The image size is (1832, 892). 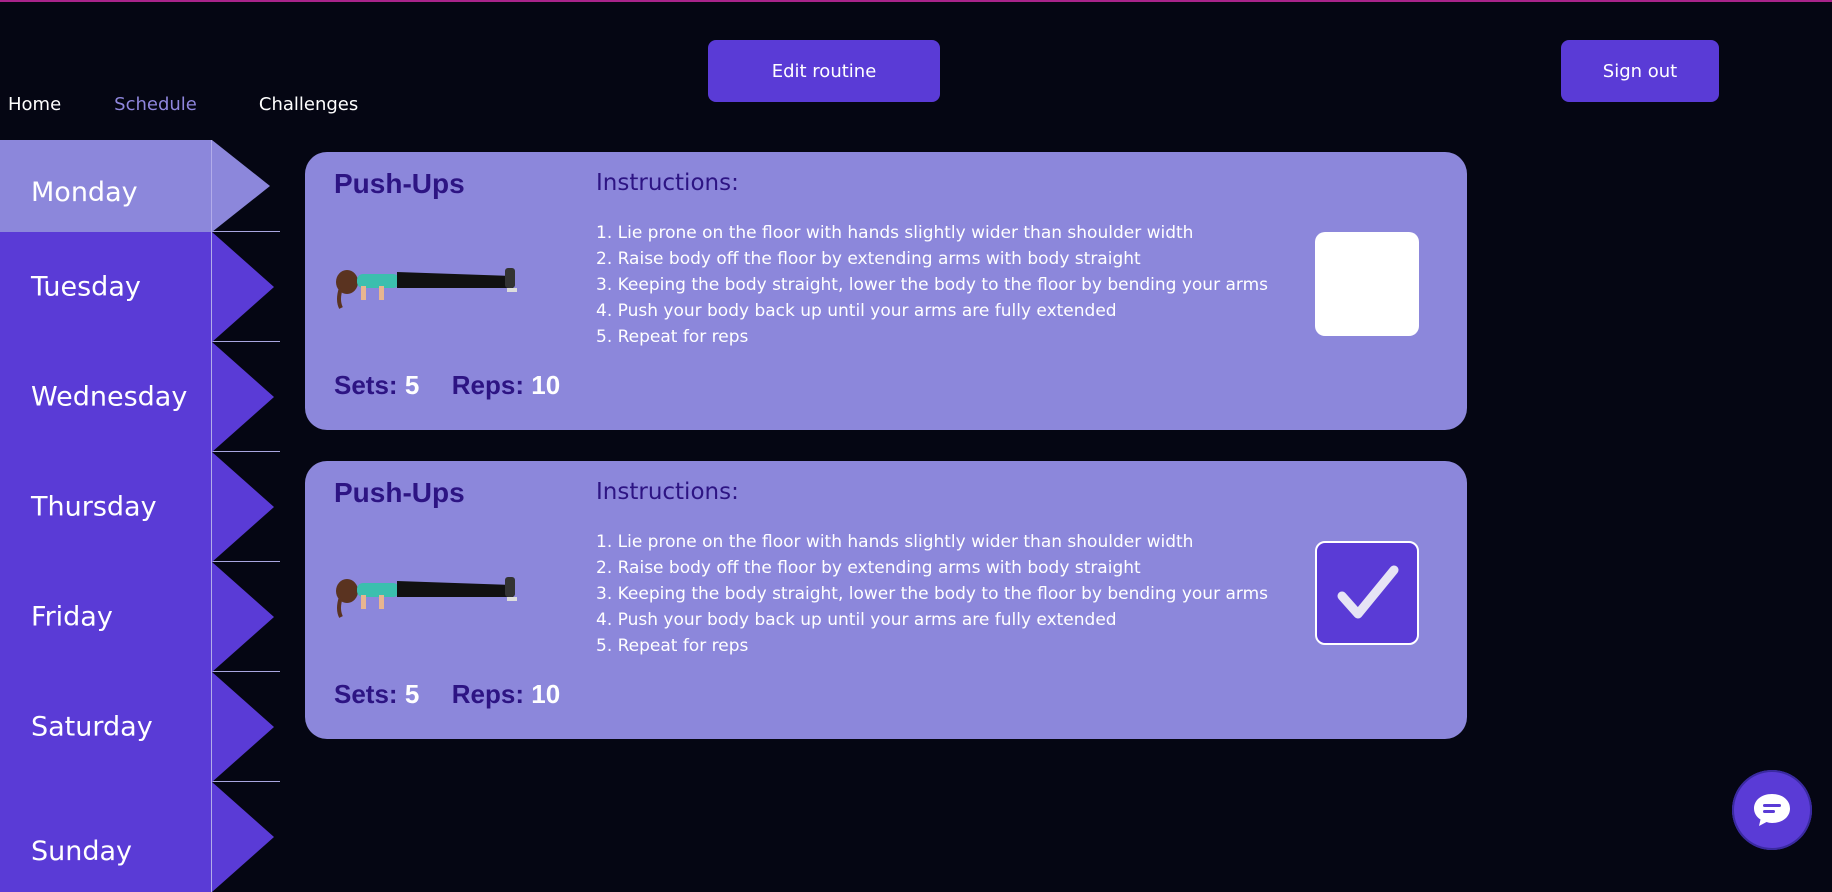 I want to click on day-tab-saturday: Saturday, so click(x=140, y=727).